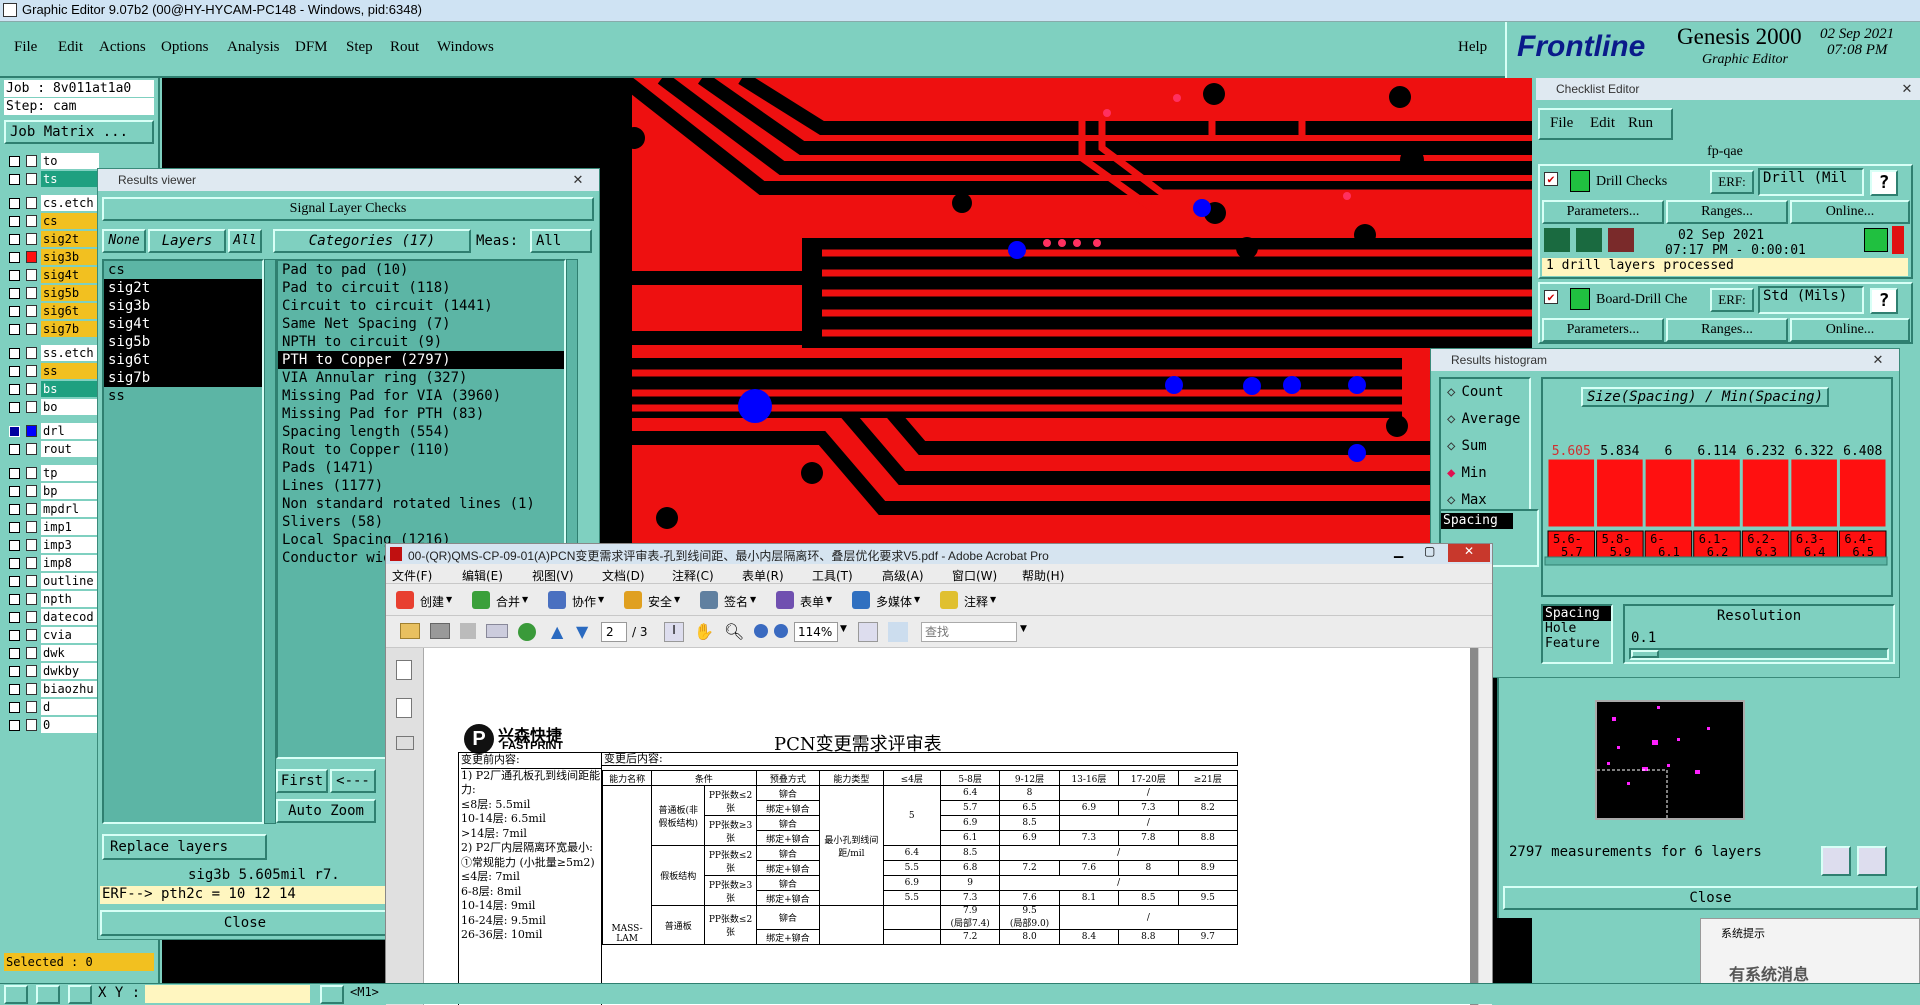 The height and width of the screenshot is (1005, 1920). I want to click on layer-name: tp, so click(70, 473).